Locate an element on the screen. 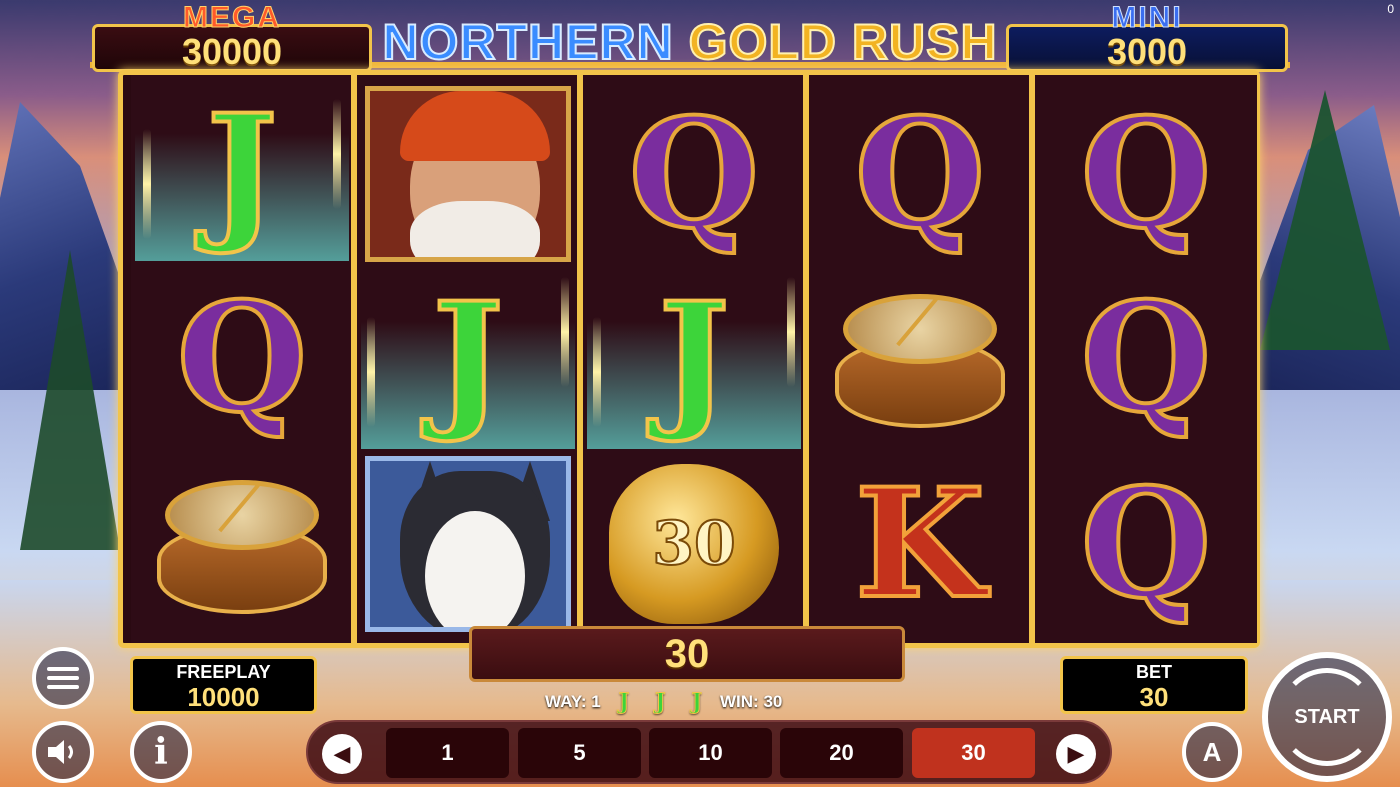 Image resolution: width=1400 pixels, height=787 pixels. sound-button is located at coordinates (63, 752).